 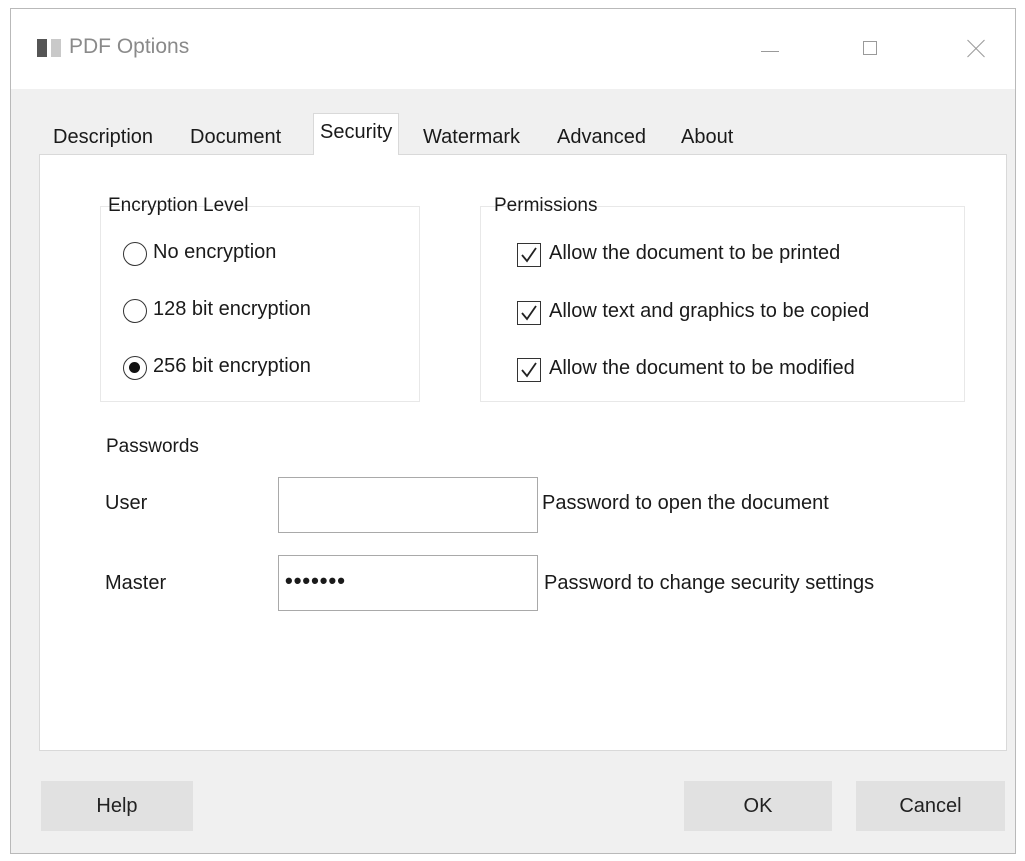 What do you see at coordinates (215, 252) in the screenshot?
I see `radio-label: No encryption` at bounding box center [215, 252].